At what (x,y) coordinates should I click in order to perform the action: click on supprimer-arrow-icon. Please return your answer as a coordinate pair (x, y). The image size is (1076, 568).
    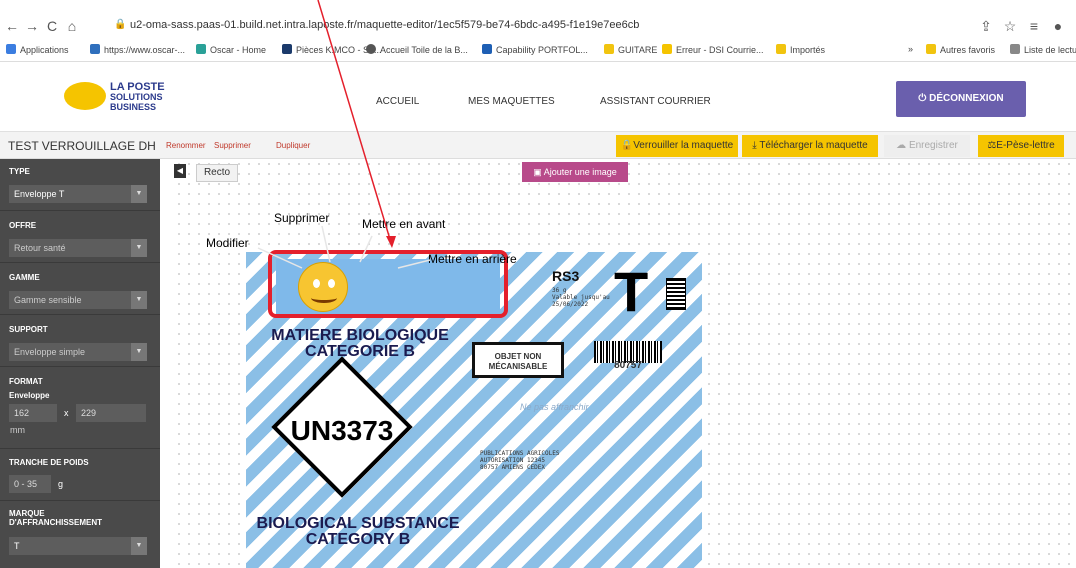
    Looking at the image, I should click on (326, 244).